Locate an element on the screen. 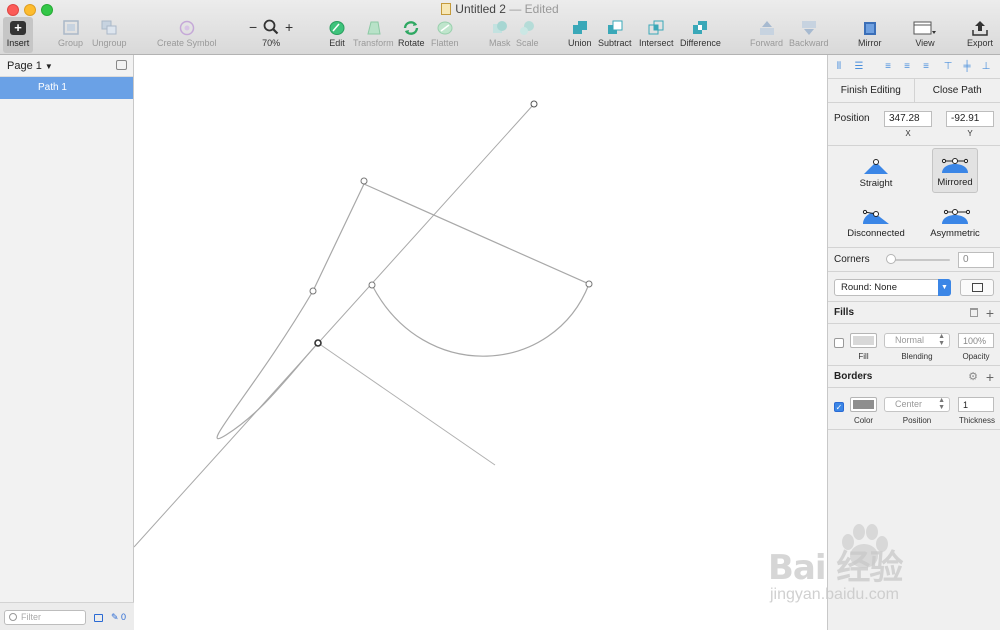 This screenshot has height=630, width=1000. gear-icon: ⚙ is located at coordinates (973, 377).